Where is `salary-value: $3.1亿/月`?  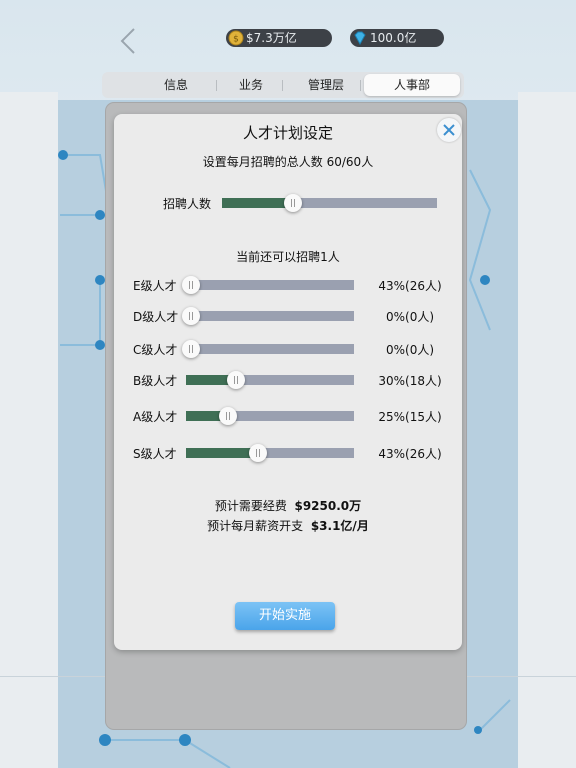
salary-value: $3.1亿/月 is located at coordinates (339, 526).